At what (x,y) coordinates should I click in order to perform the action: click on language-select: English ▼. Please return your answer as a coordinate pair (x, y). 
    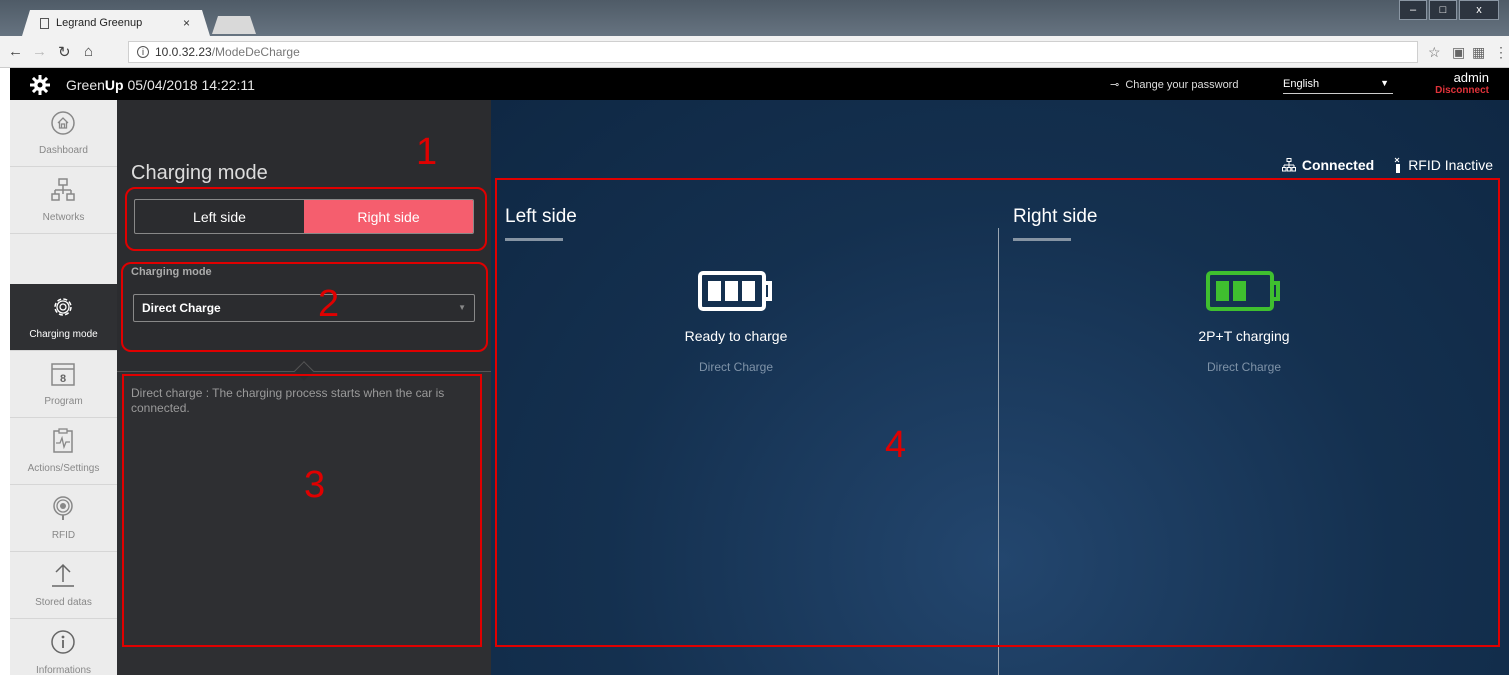
    Looking at the image, I should click on (1338, 86).